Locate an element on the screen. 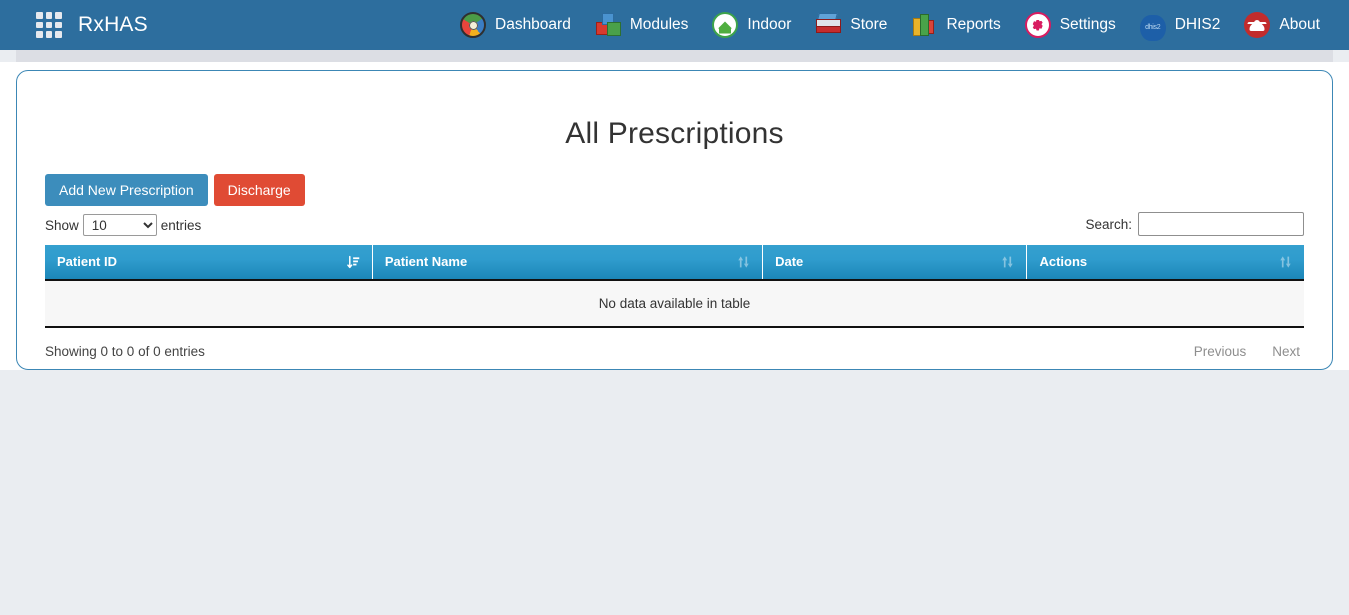 This screenshot has width=1349, height=615. brand-title: RxHAS is located at coordinates (113, 25).